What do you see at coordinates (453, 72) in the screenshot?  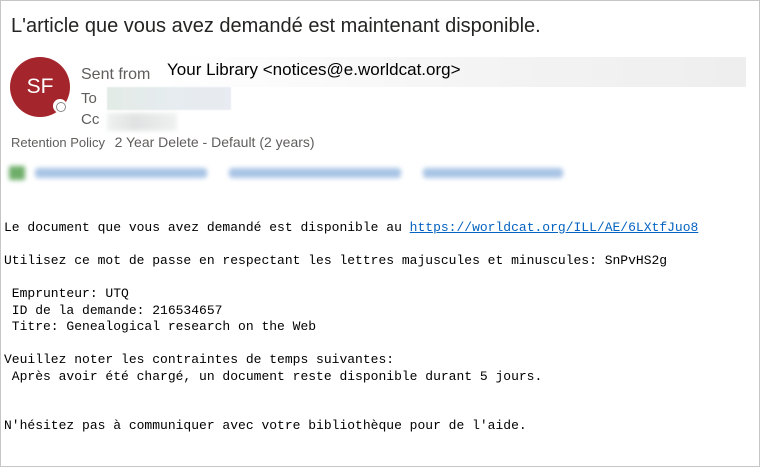 I see `sender-address: Your Library <notices@e.worldcat.org>` at bounding box center [453, 72].